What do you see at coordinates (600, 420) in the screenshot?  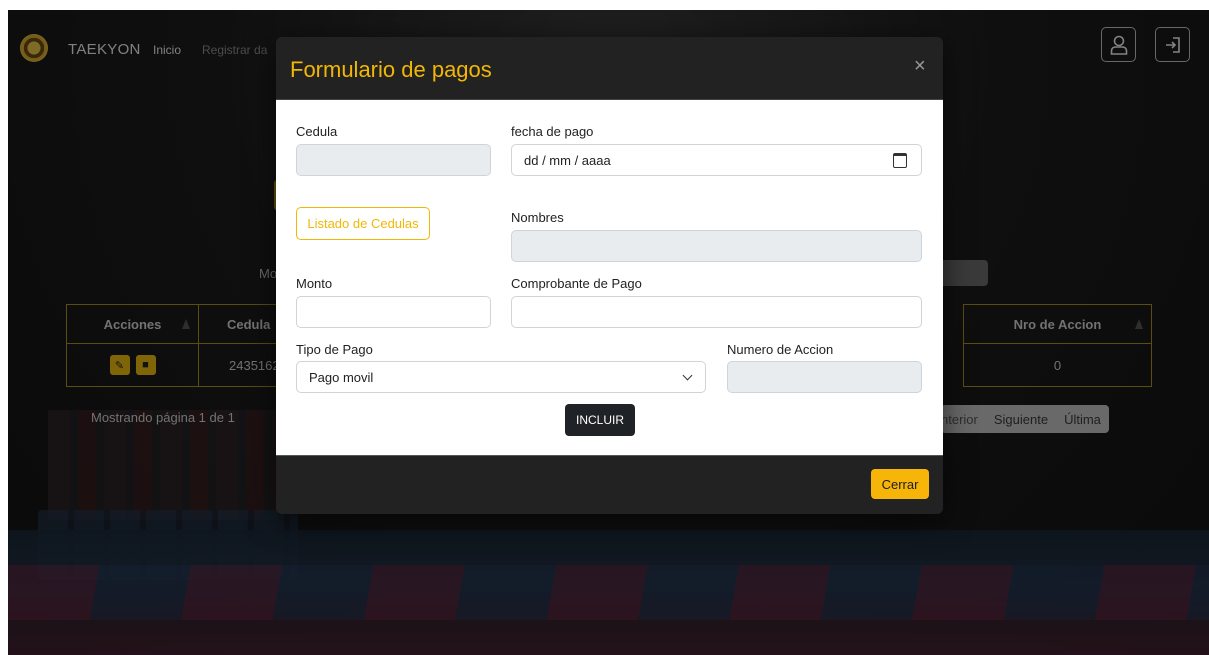 I see `incluir-button: INCLUIR` at bounding box center [600, 420].